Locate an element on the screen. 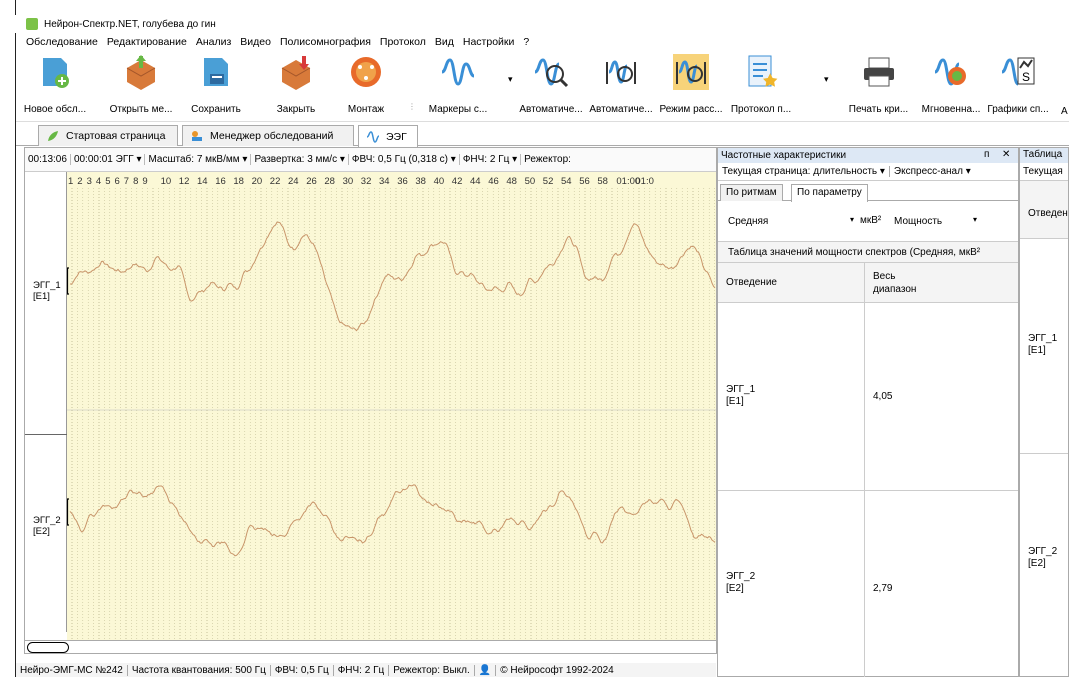  user-icon: 👤 is located at coordinates (486, 670).